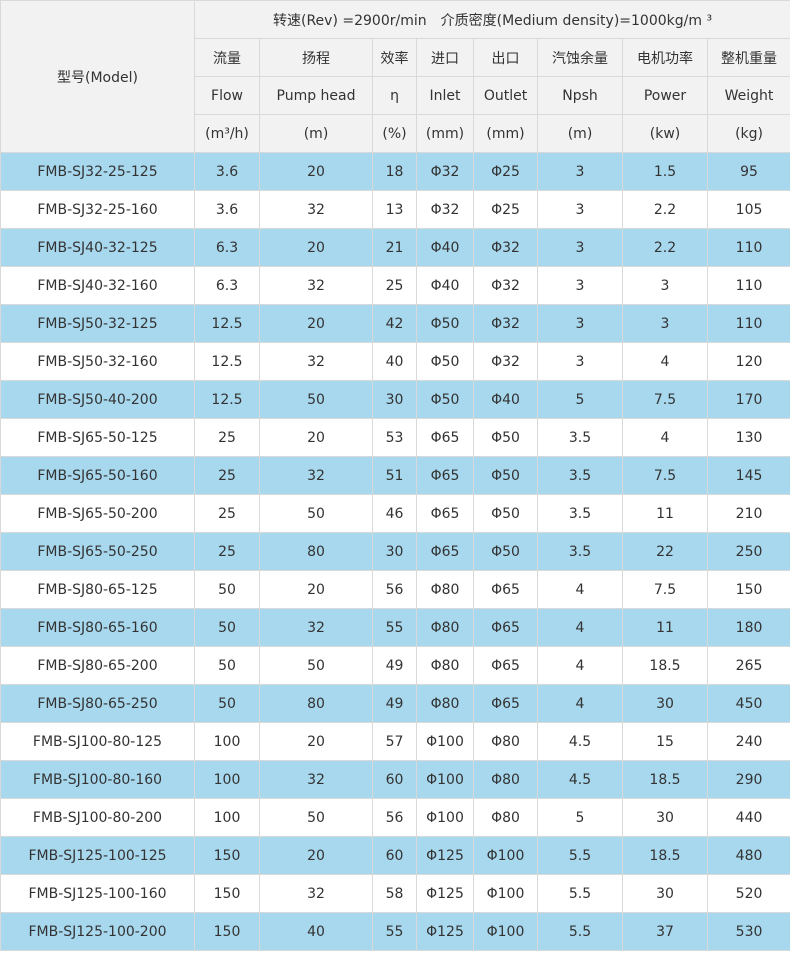 Image resolution: width=790 pixels, height=954 pixels. I want to click on cell-inlet: Φ50, so click(445, 323).